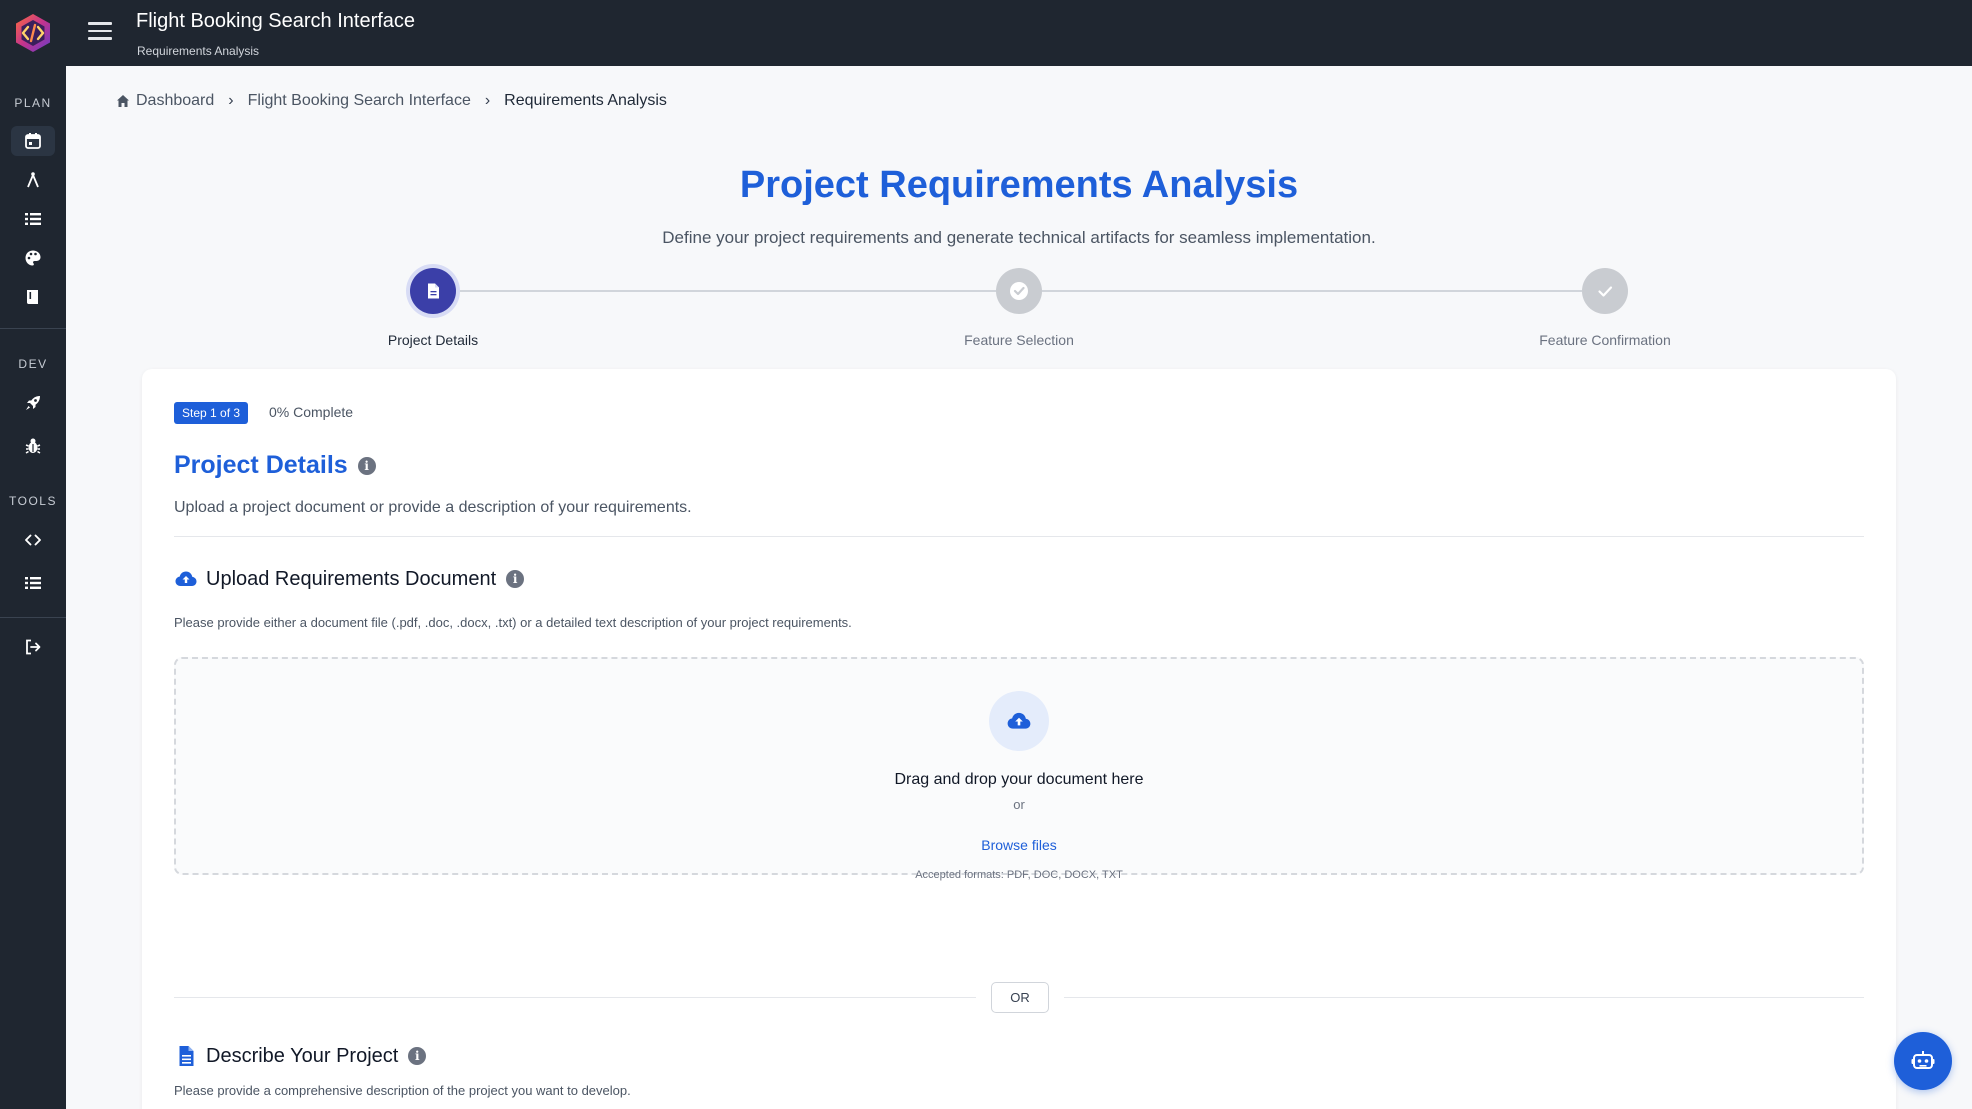 The width and height of the screenshot is (1972, 1109). Describe the element at coordinates (198, 51) in the screenshot. I see `app-subtitle: Requirements Analysis` at that location.